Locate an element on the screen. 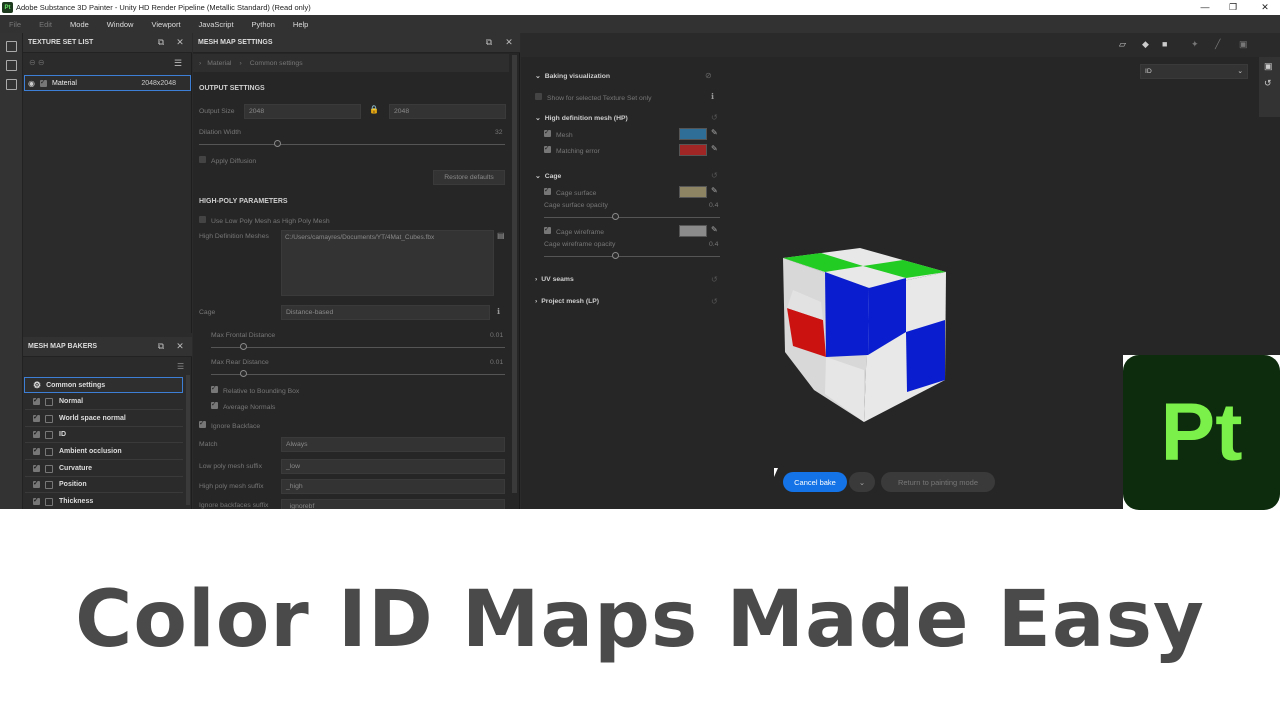 This screenshot has width=1280, height=720. ignore-suffix-input: _ignorebf is located at coordinates (393, 504).